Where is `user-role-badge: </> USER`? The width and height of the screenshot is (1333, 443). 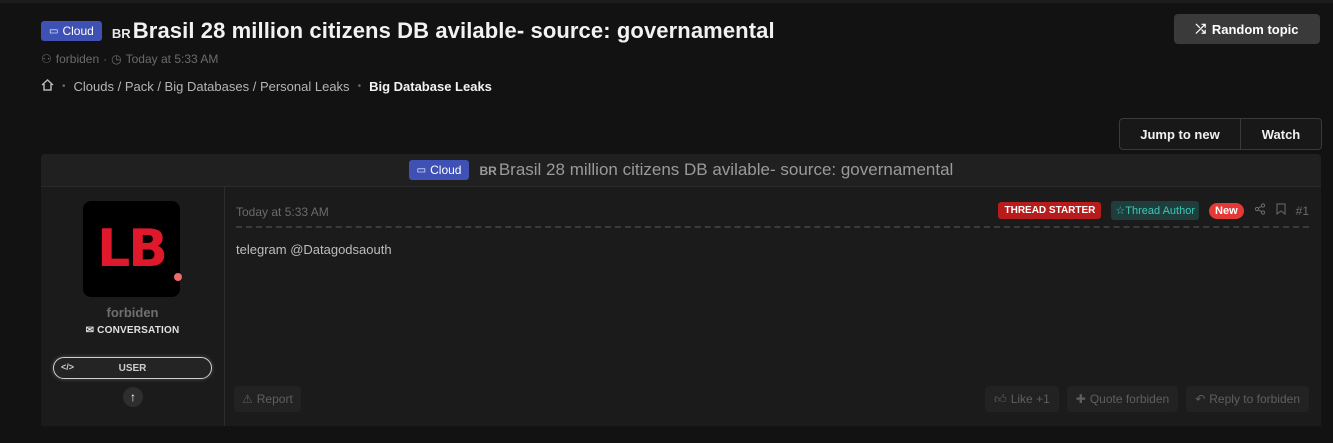
user-role-badge: </> USER is located at coordinates (132, 368).